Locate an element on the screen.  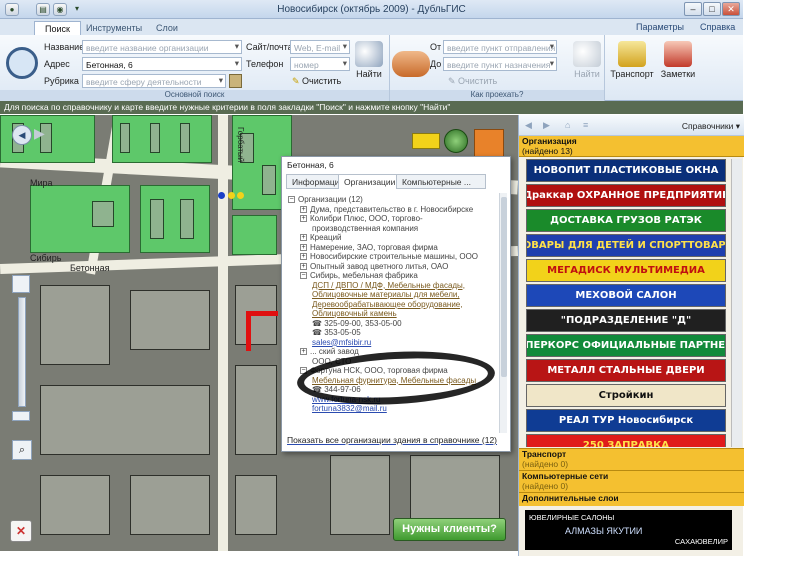
ad-banner: Стройкин is located at coordinates (626, 395).